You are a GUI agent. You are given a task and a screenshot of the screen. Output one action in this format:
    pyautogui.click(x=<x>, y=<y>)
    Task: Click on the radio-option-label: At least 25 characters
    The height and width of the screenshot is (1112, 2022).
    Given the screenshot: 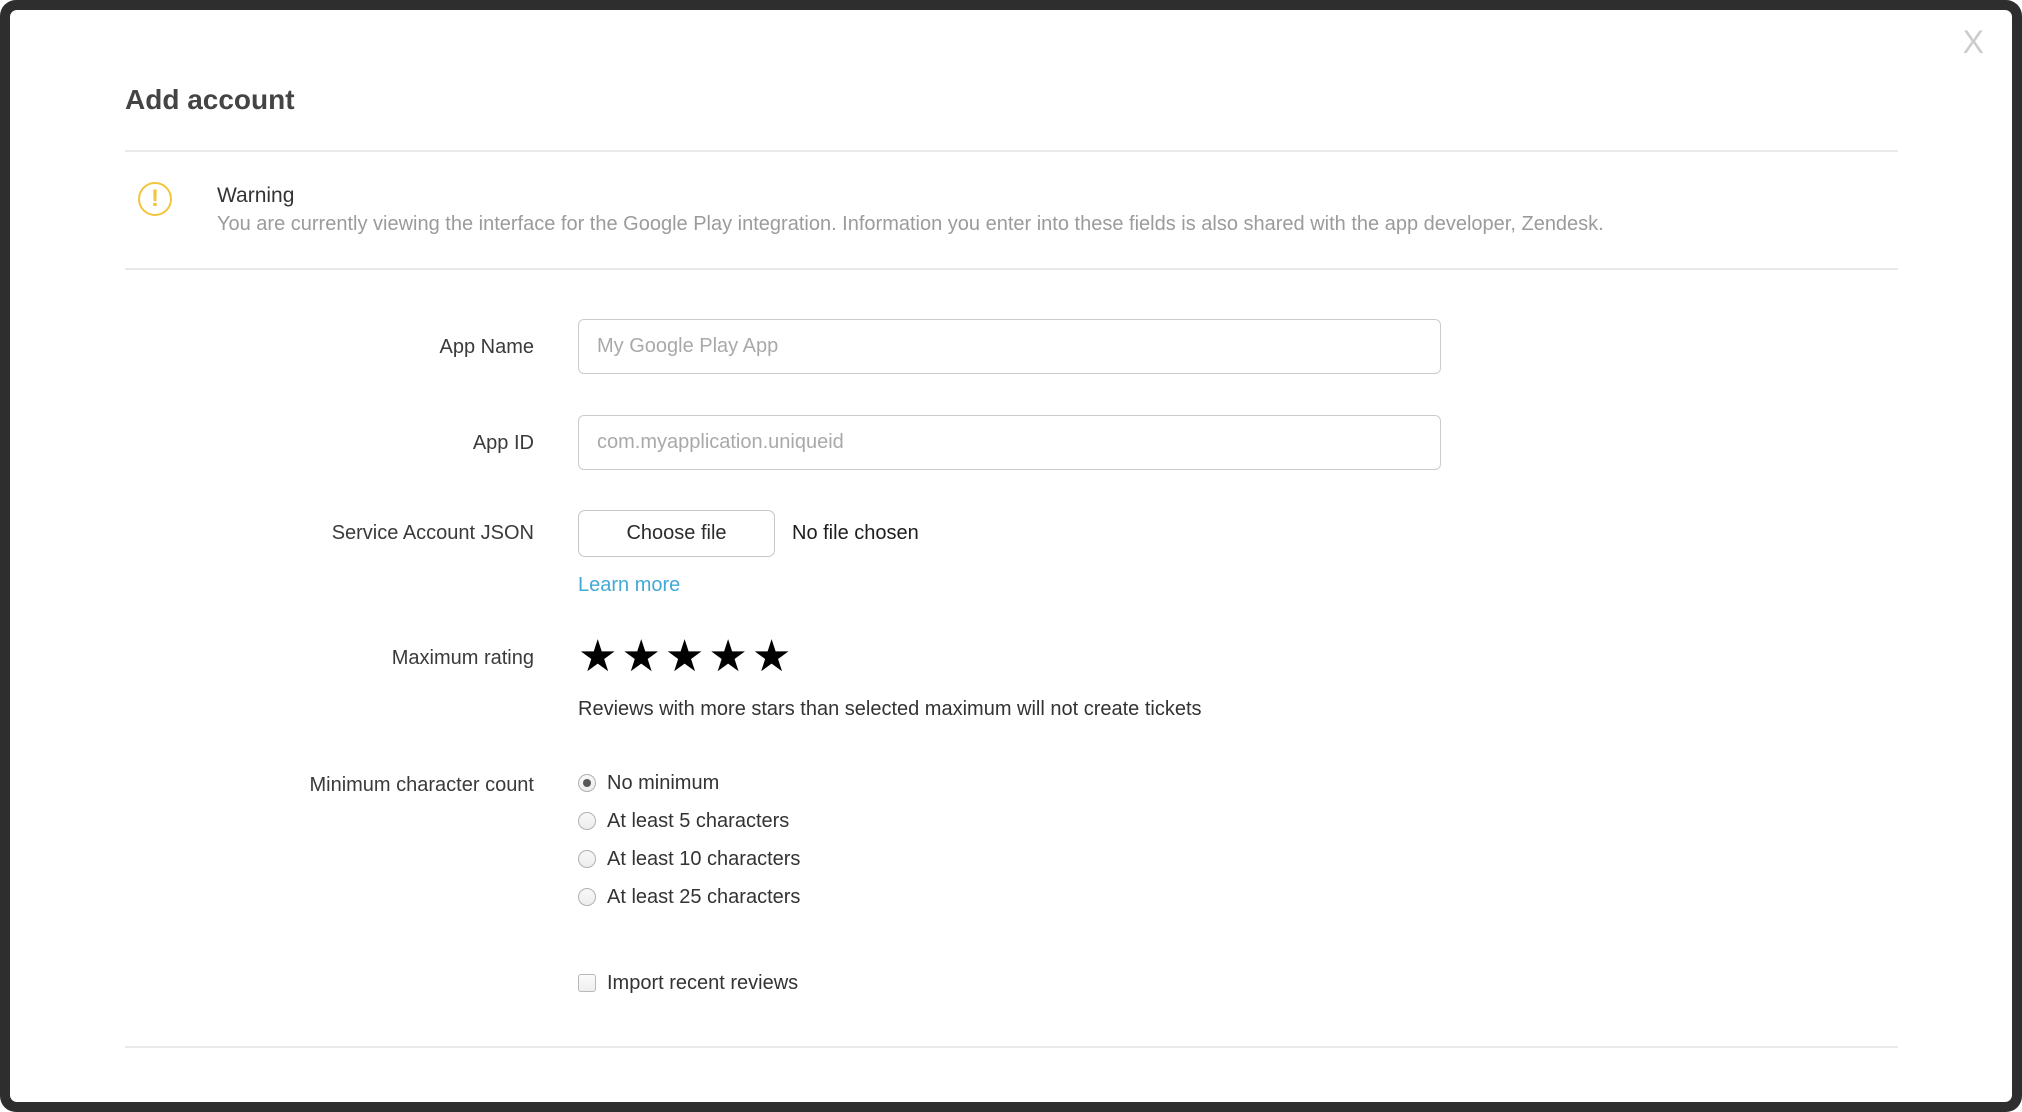 What is the action you would take?
    pyautogui.click(x=704, y=897)
    